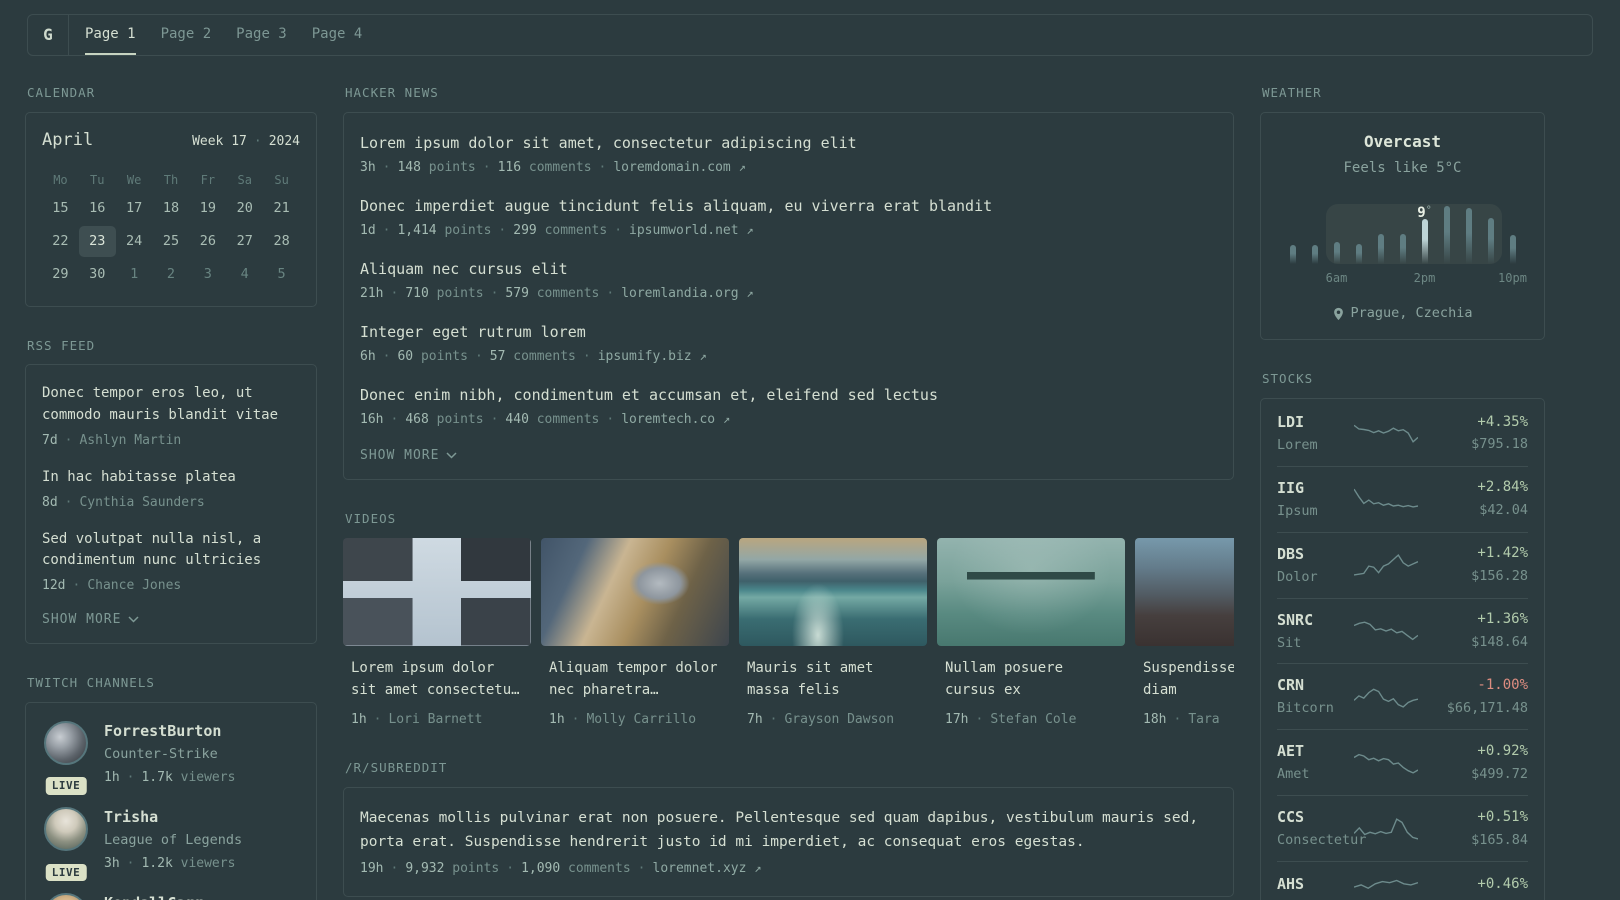 This screenshot has height=900, width=1620. Describe the element at coordinates (48, 35) in the screenshot. I see `app-logo: G` at that location.